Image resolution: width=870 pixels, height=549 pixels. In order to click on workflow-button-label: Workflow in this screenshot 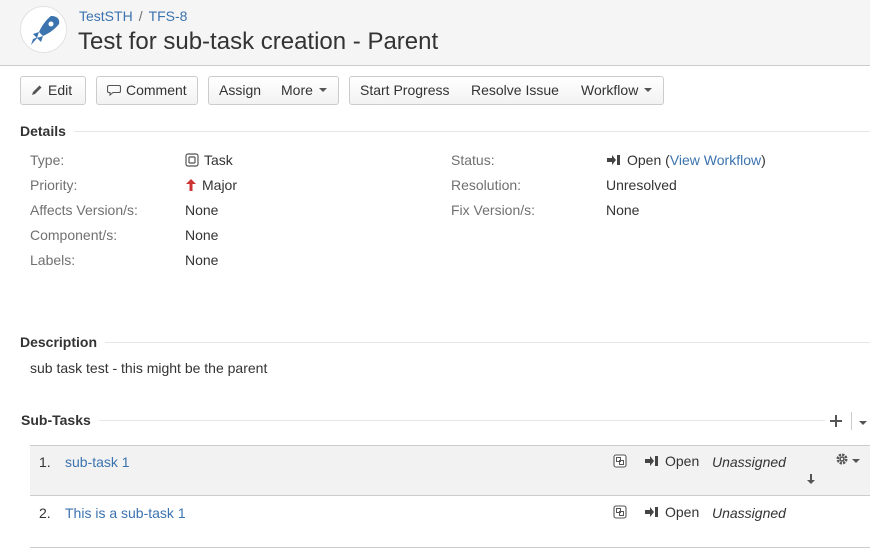, I will do `click(610, 90)`.